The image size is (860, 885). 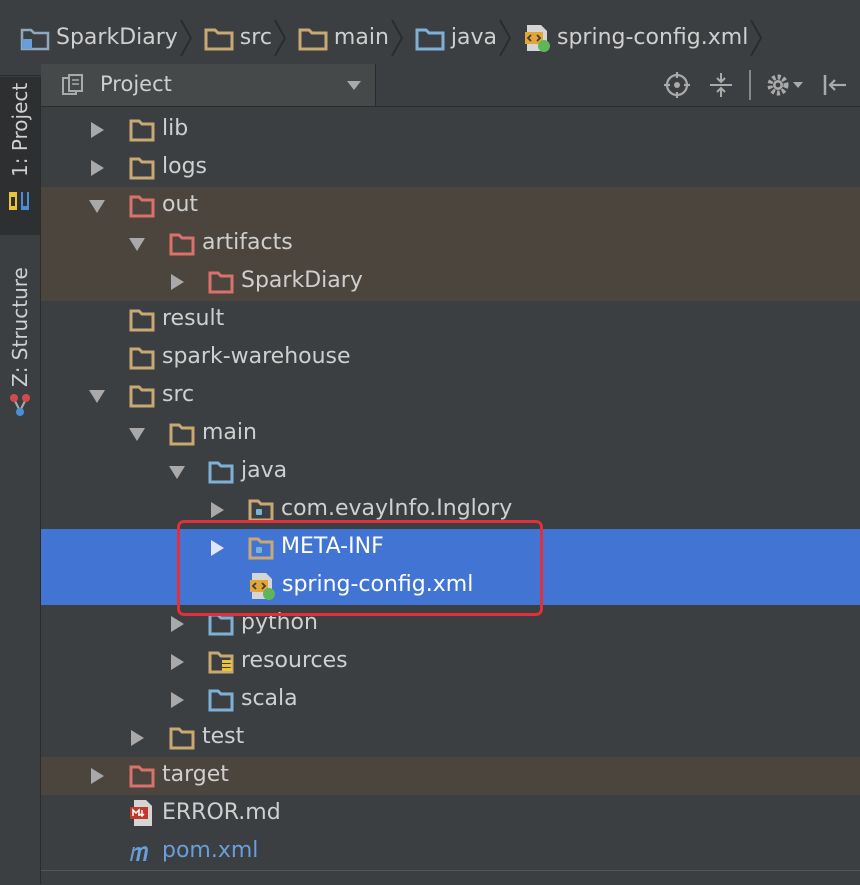 I want to click on gear-icon, so click(x=785, y=85).